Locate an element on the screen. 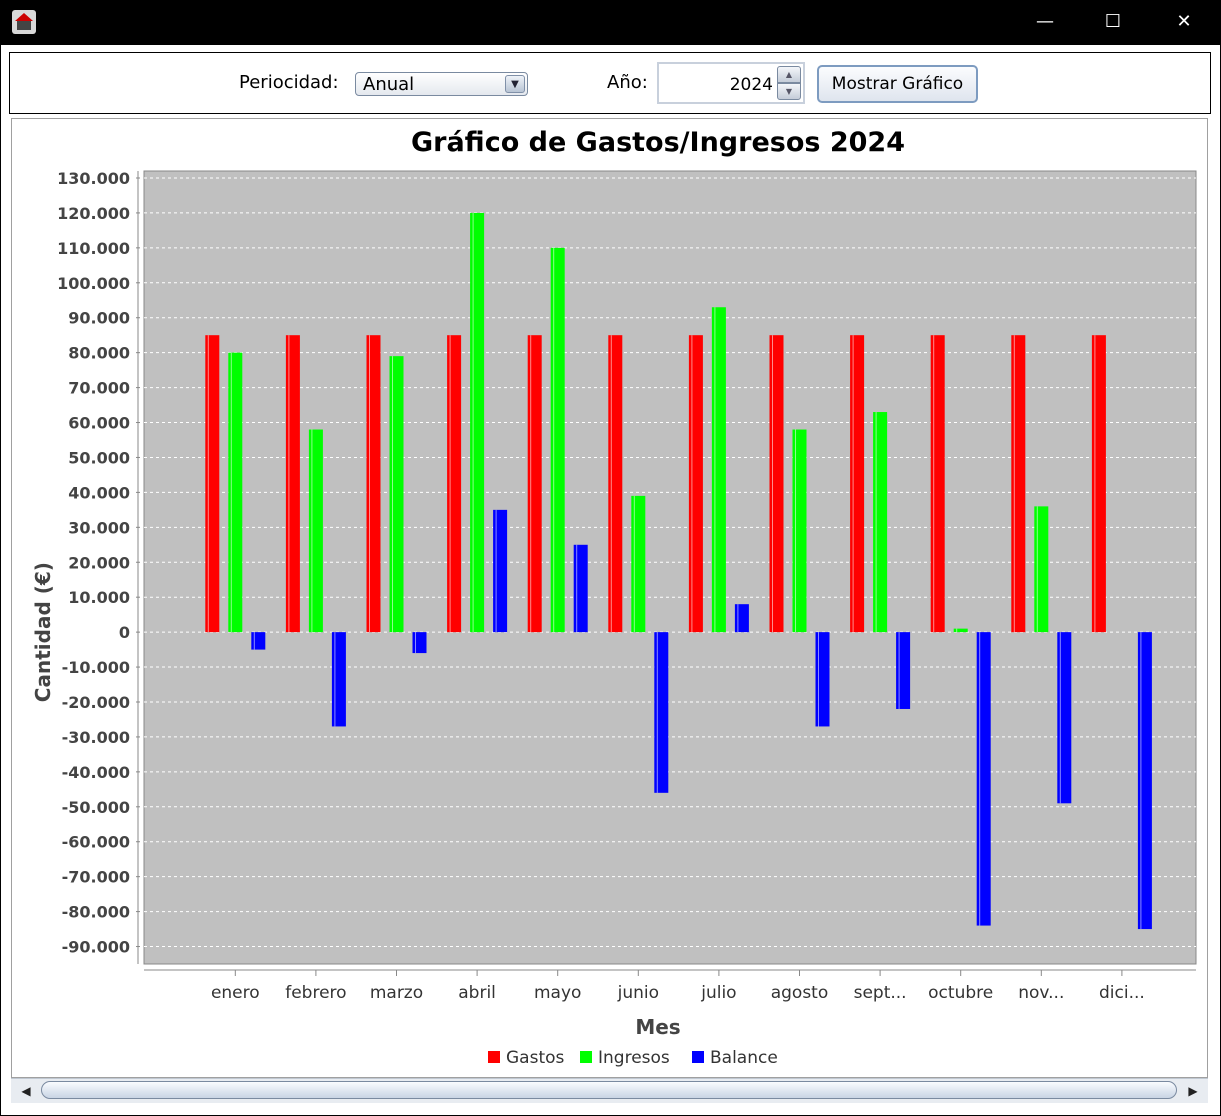  anio-label: Año: is located at coordinates (627, 82).